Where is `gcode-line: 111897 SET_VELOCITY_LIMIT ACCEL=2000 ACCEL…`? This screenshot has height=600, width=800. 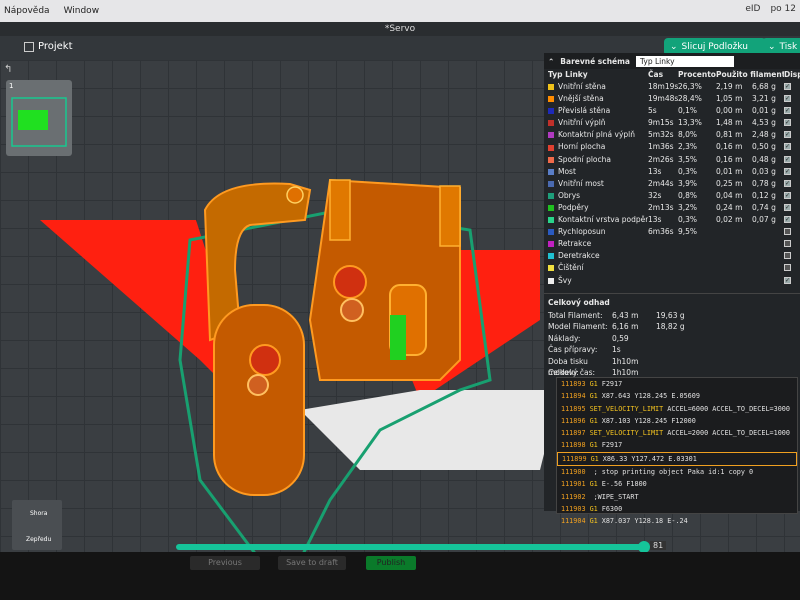
gcode-line: 111897 SET_VELOCITY_LIMIT ACCEL=2000 ACCEL… is located at coordinates (677, 433).